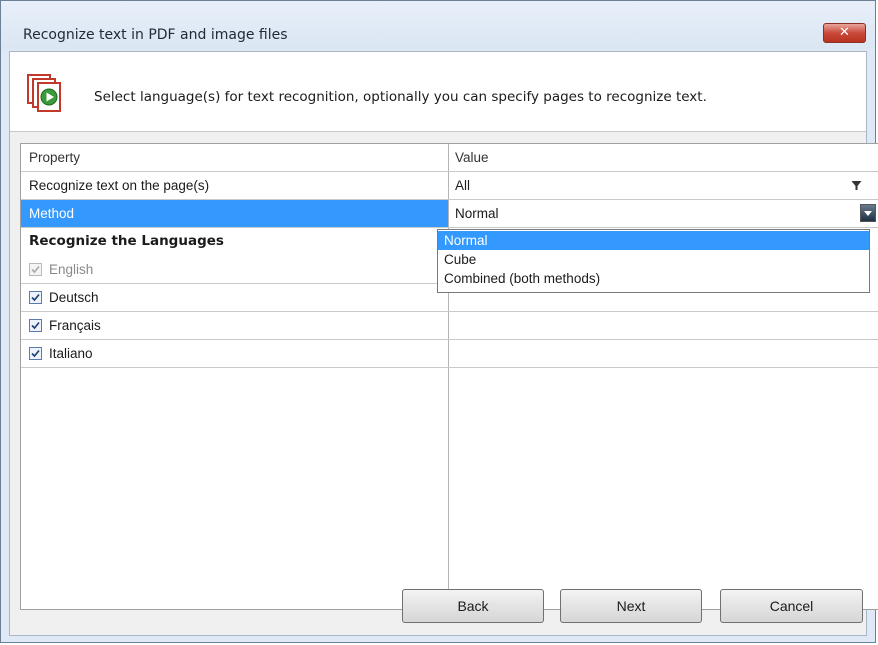 This screenshot has width=878, height=645. Describe the element at coordinates (449, 354) in the screenshot. I see `language-row-italiano: Italiano` at that location.